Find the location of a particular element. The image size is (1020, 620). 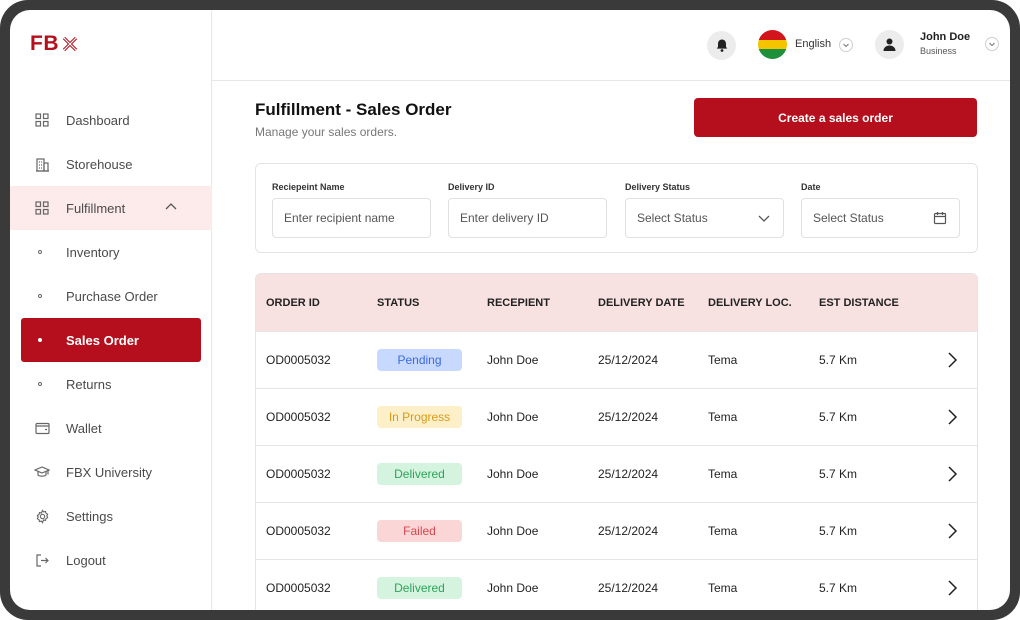

sidebar-item-returns: Returns is located at coordinates (111, 384).